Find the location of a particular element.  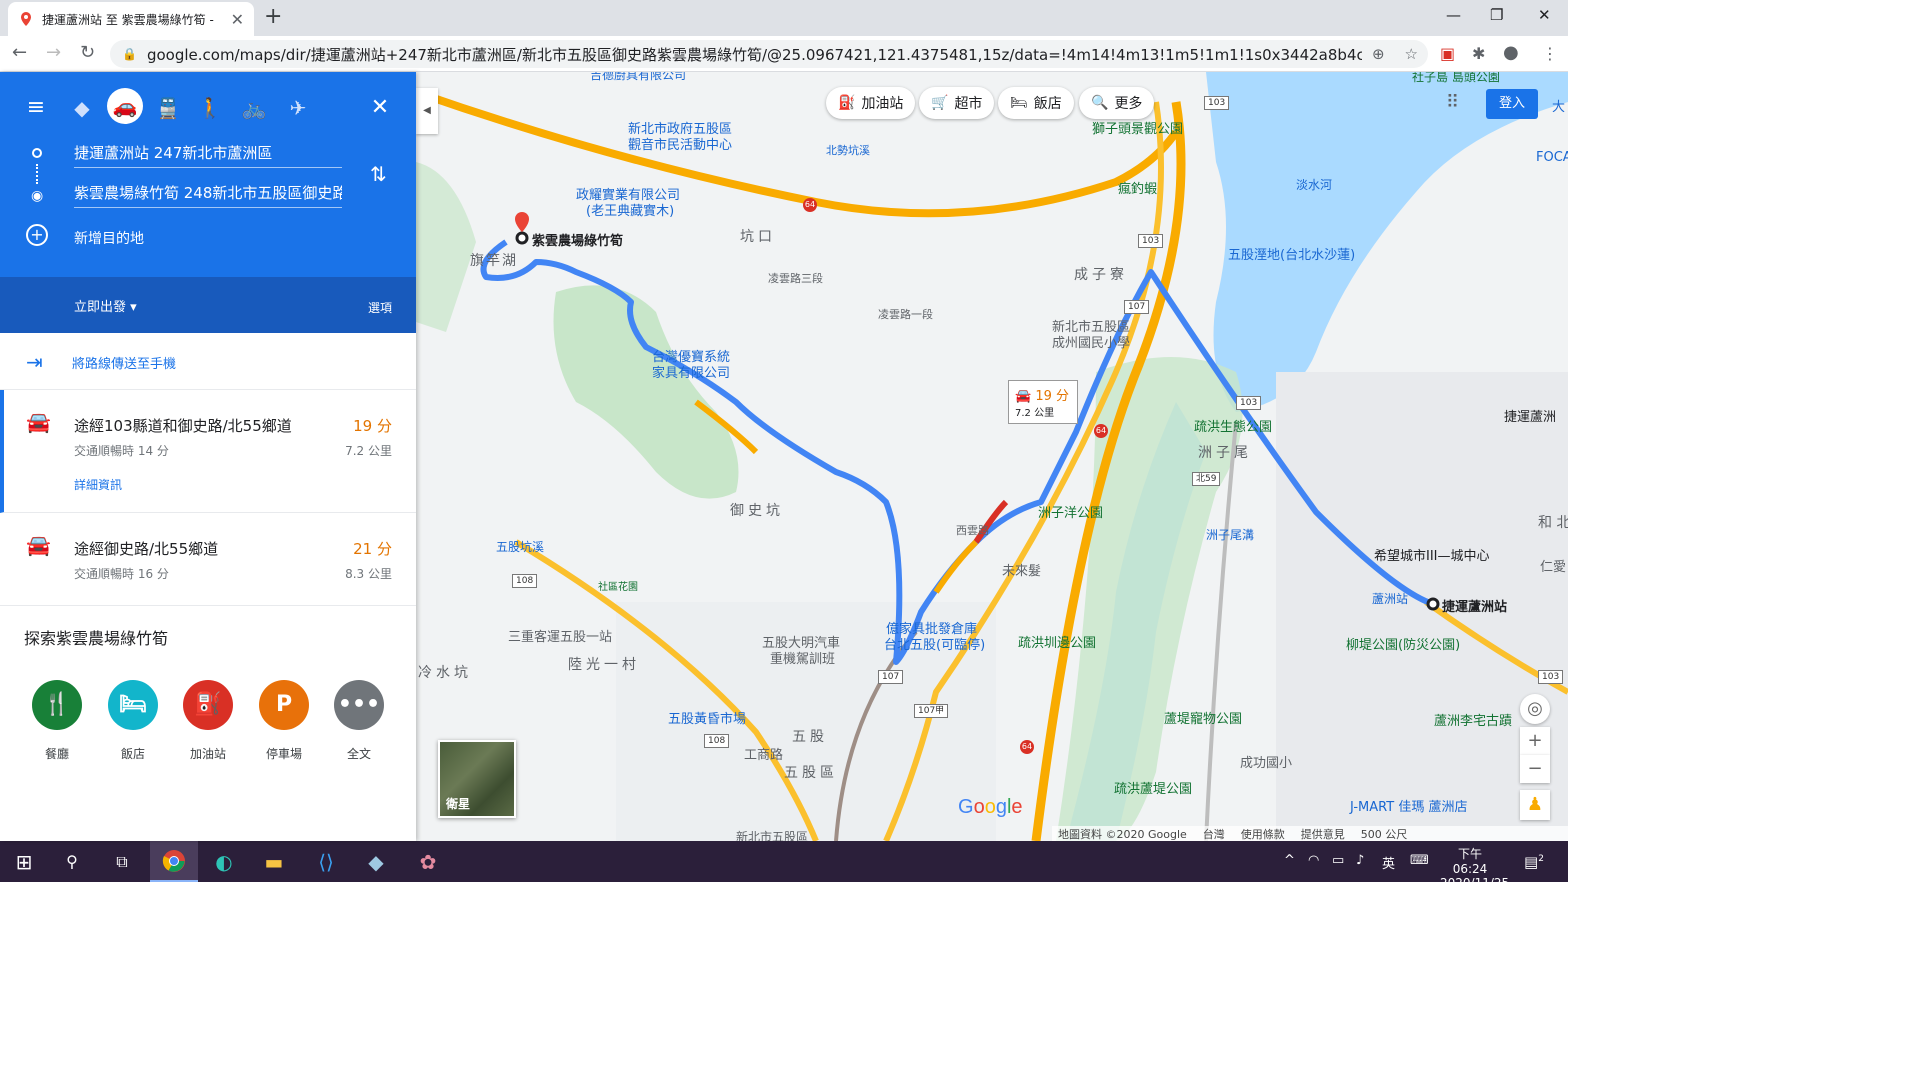

best-route-icon: ◆ is located at coordinates (82, 108).